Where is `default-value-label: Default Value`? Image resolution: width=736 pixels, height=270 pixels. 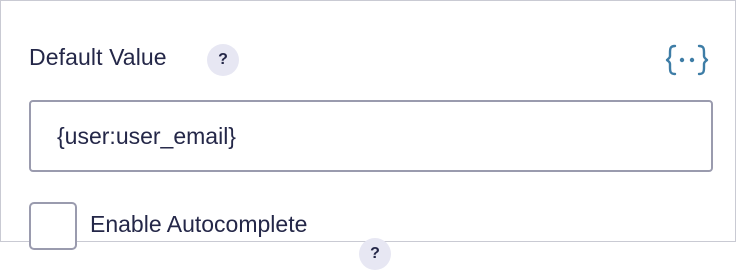
default-value-label: Default Value is located at coordinates (98, 57).